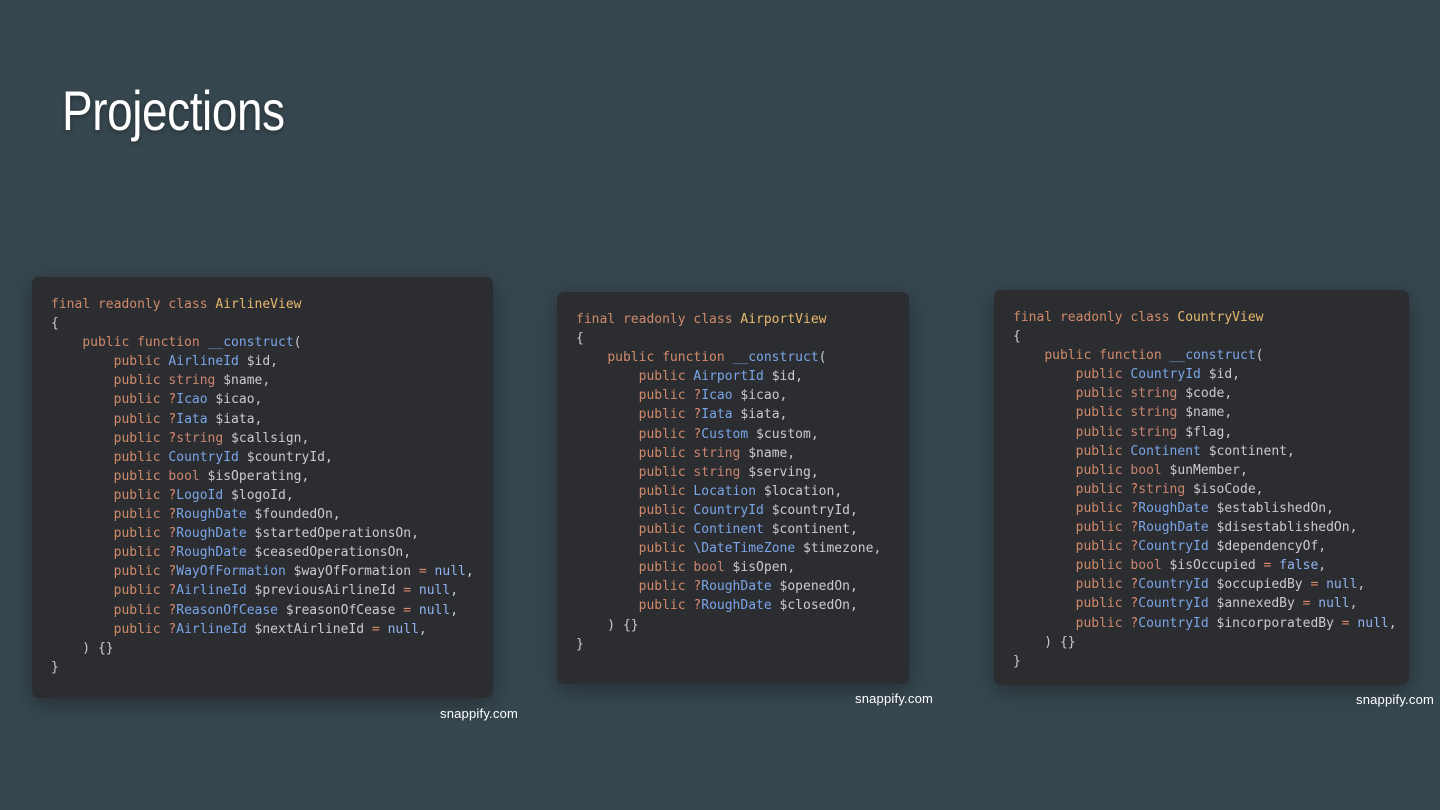 The image size is (1440, 810). I want to click on code-line: public string $name,, so click(272, 380).